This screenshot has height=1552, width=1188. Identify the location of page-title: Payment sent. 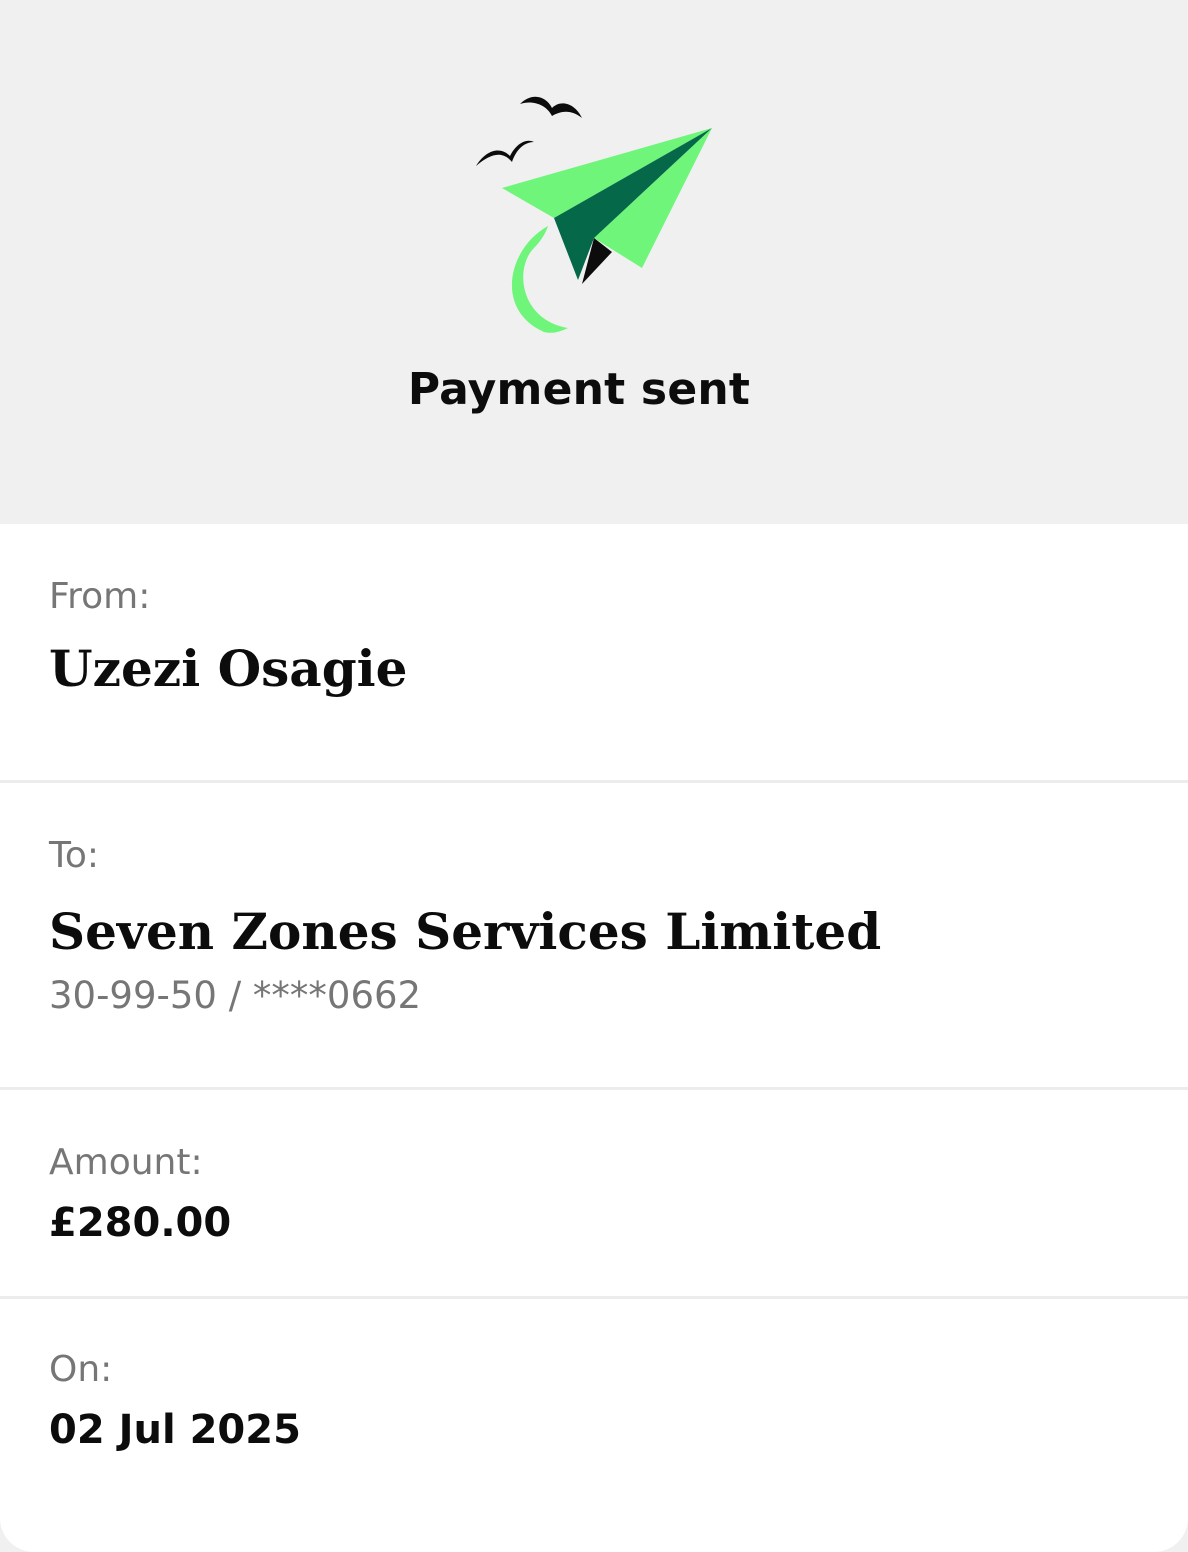
(579, 389).